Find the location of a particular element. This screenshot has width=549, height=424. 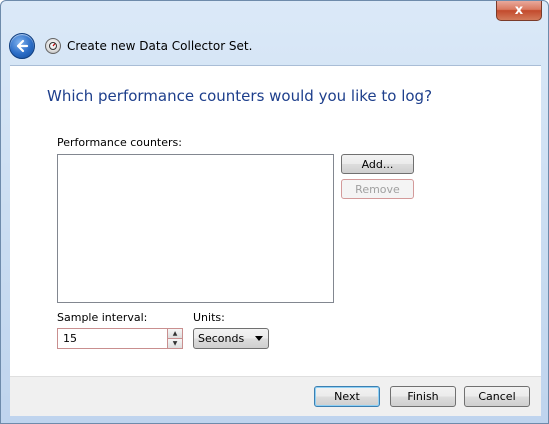

close-icon: x is located at coordinates (519, 10).